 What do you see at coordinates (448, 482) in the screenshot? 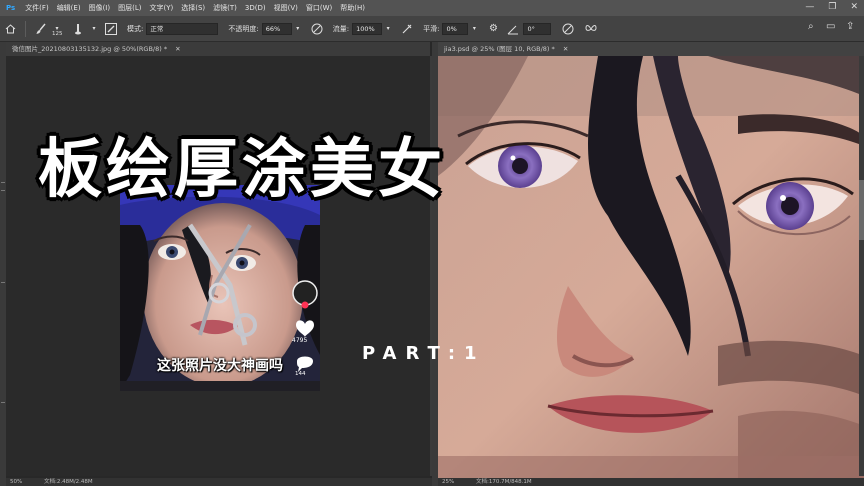
I see `zoom-level: 25%` at bounding box center [448, 482].